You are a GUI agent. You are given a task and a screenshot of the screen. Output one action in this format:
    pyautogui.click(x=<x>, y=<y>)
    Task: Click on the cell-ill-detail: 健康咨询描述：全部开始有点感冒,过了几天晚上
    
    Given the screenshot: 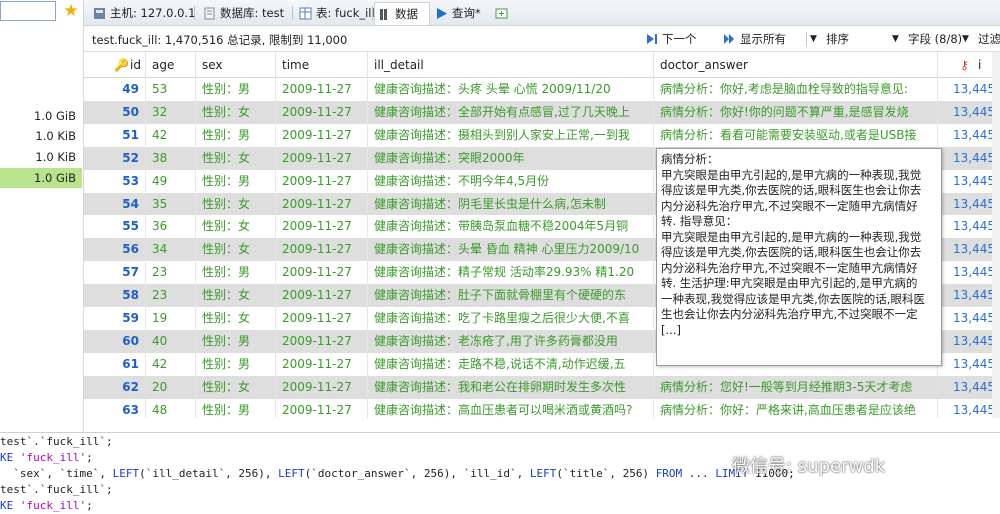 What is the action you would take?
    pyautogui.click(x=511, y=112)
    